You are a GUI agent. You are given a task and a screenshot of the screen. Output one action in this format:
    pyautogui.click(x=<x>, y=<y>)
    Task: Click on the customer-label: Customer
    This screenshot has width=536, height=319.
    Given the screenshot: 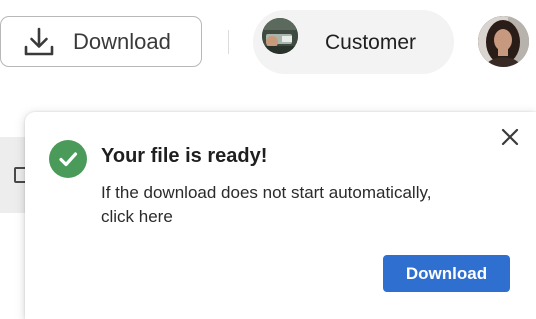 What is the action you would take?
    pyautogui.click(x=371, y=42)
    